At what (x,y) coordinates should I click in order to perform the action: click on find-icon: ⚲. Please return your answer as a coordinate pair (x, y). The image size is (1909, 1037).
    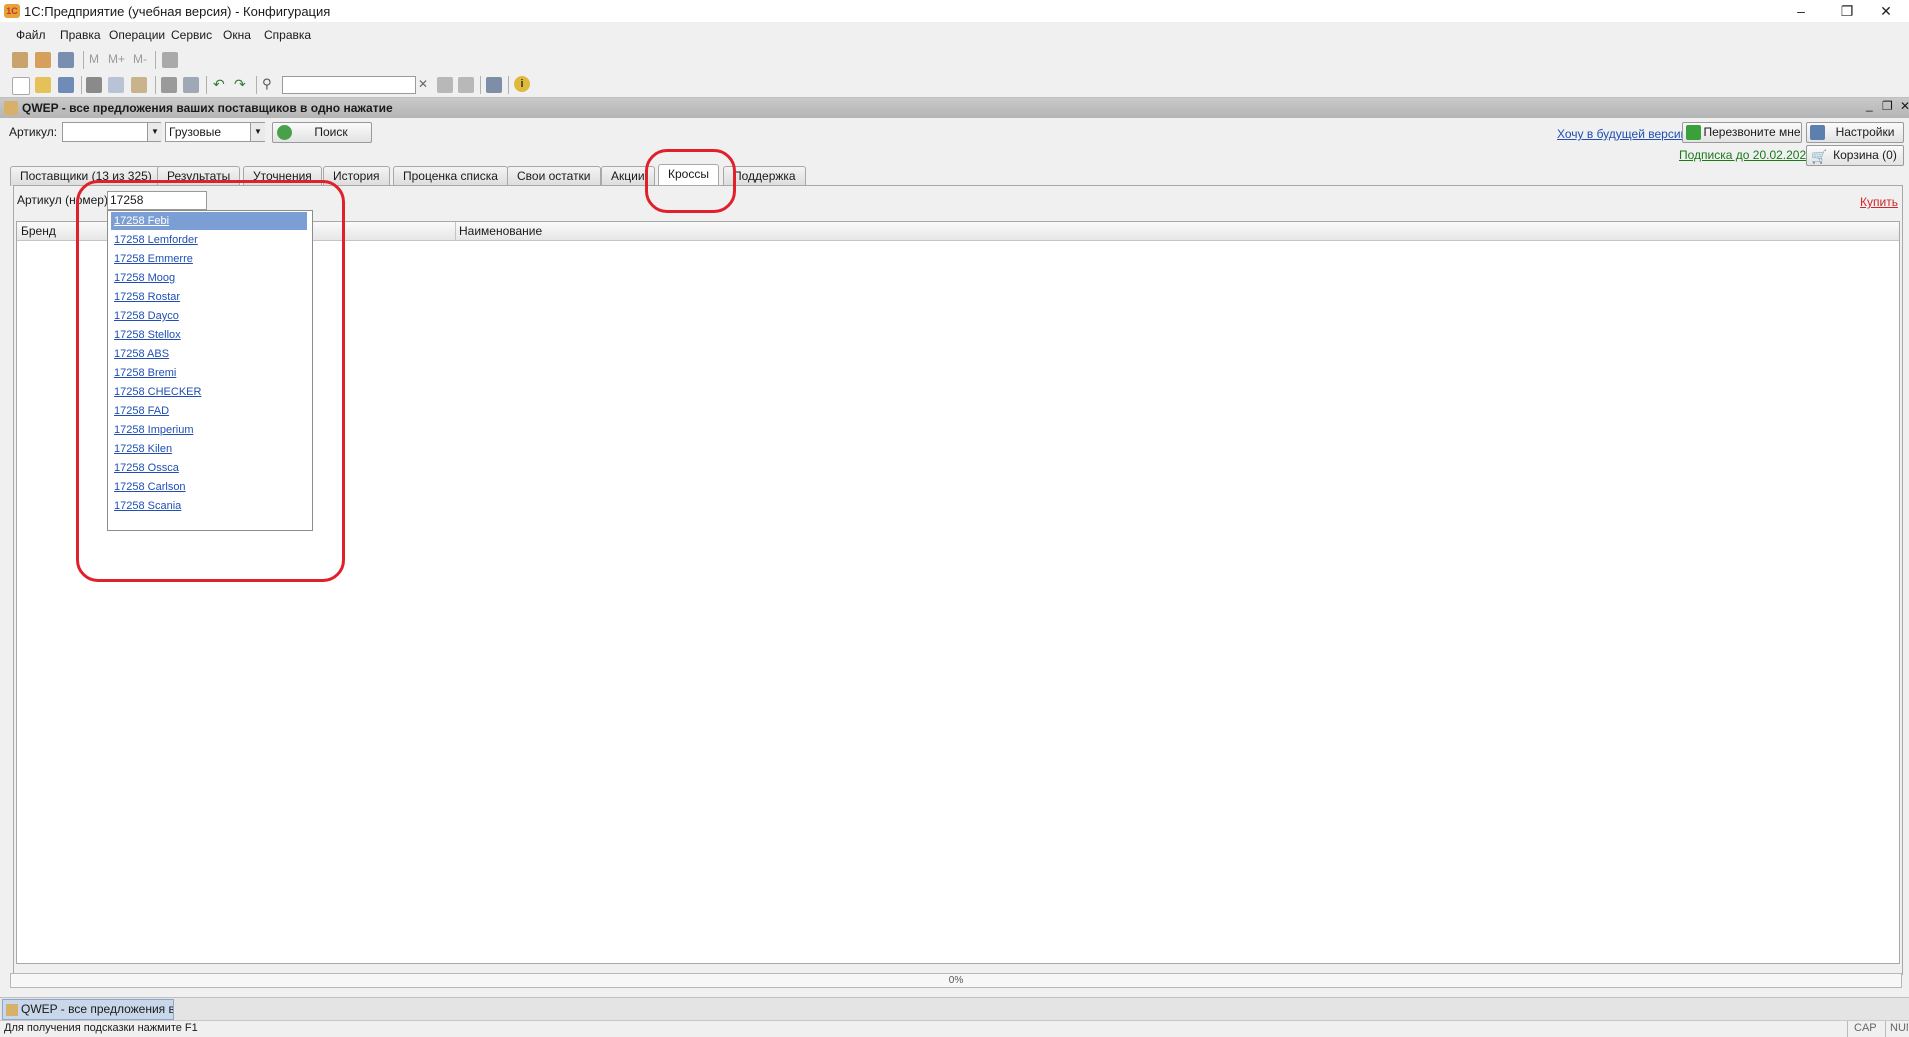
    Looking at the image, I should click on (267, 84).